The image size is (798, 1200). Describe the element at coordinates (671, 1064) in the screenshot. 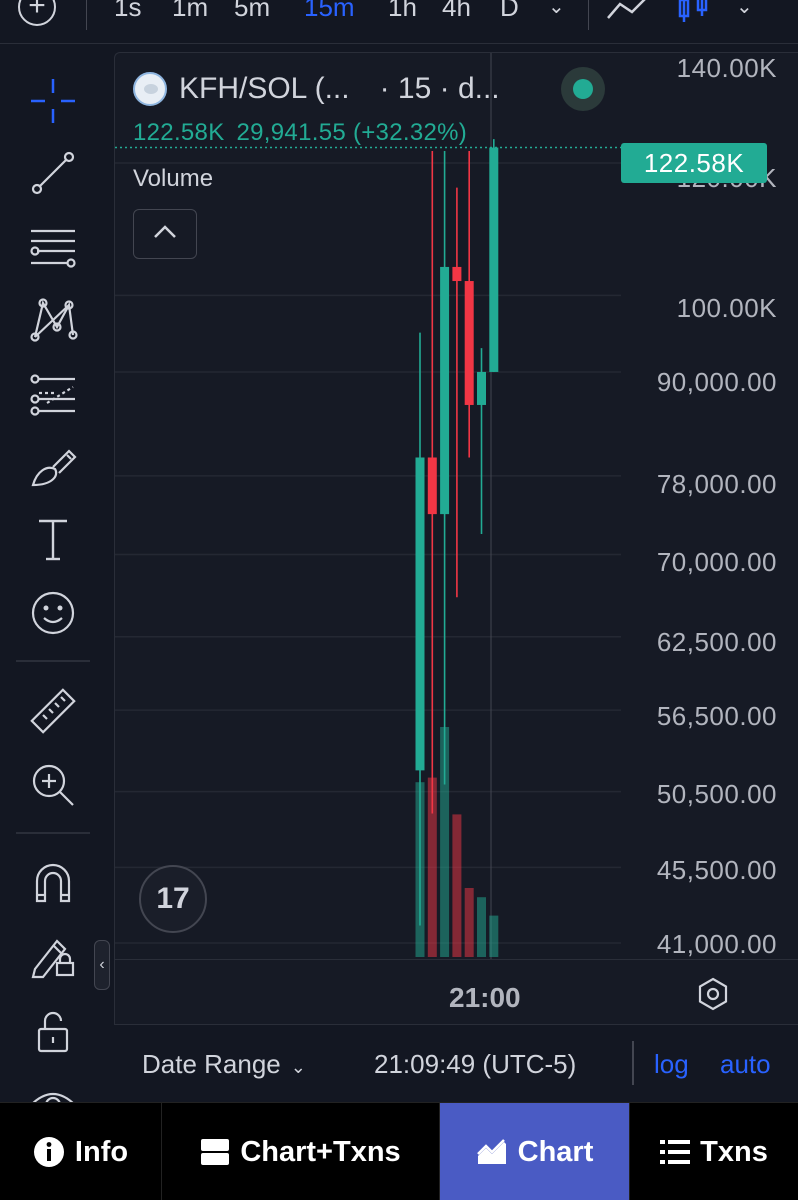

I see `log-scale-toggle: log` at that location.